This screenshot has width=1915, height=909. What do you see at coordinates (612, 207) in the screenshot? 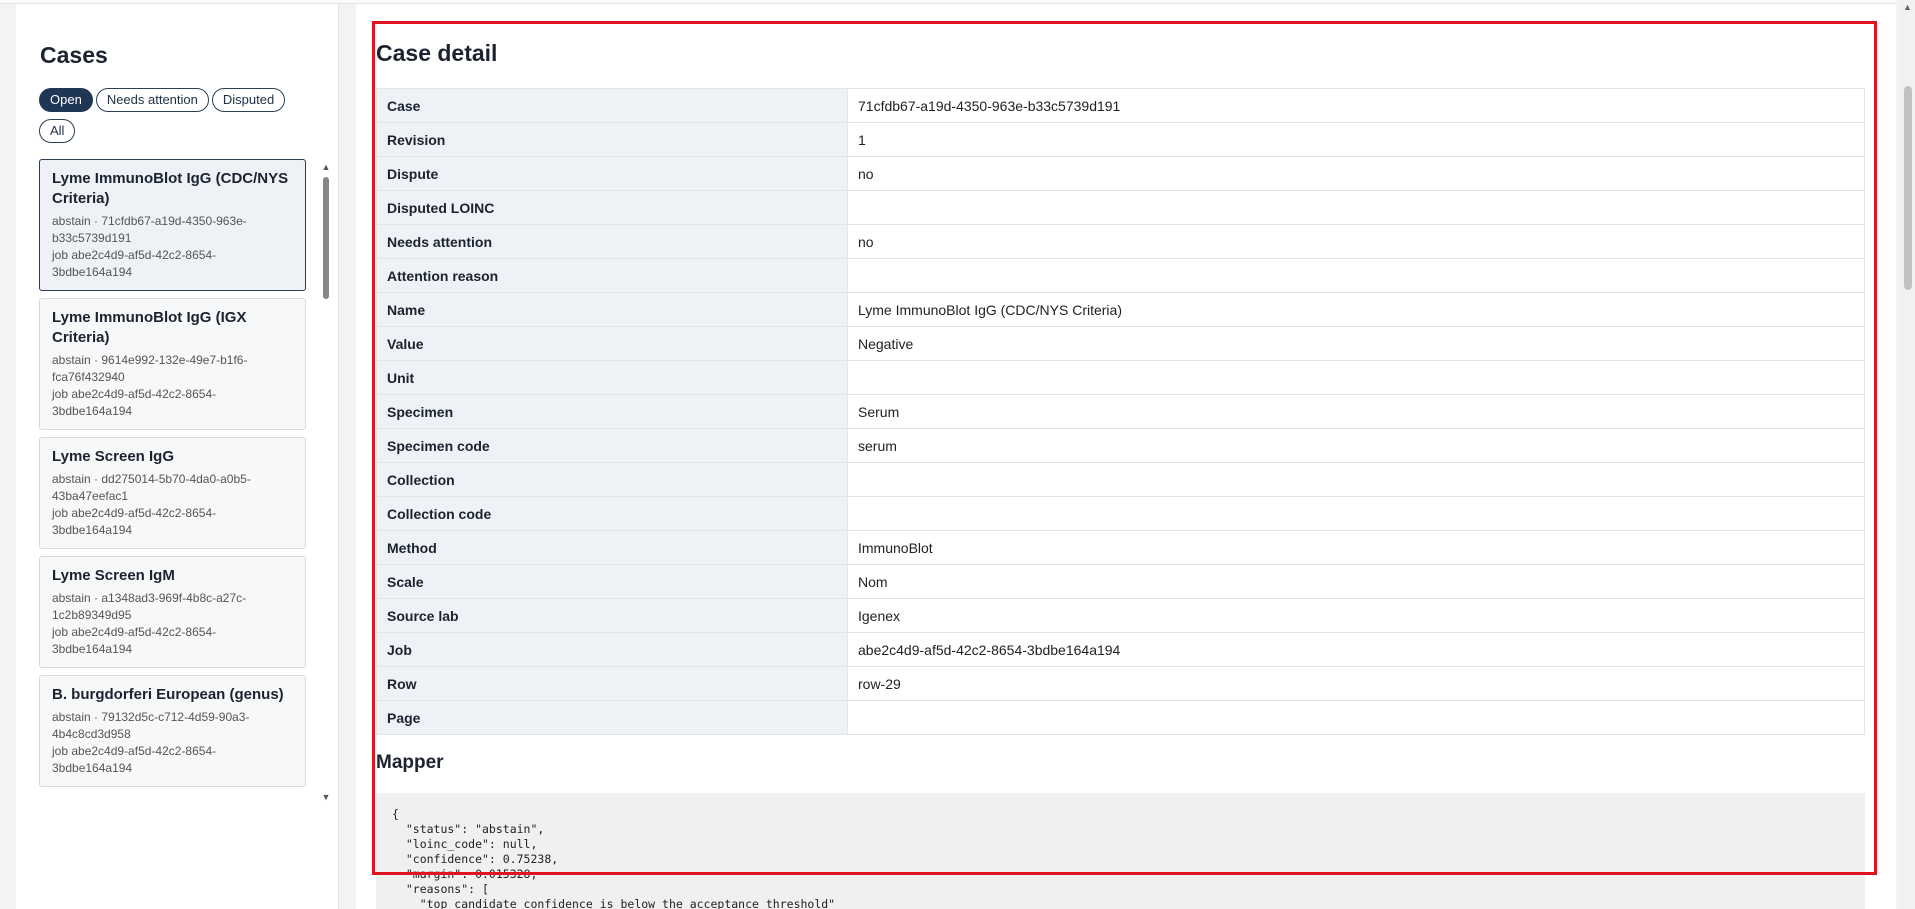
I see `detail-key: Disputed LOINC` at bounding box center [612, 207].